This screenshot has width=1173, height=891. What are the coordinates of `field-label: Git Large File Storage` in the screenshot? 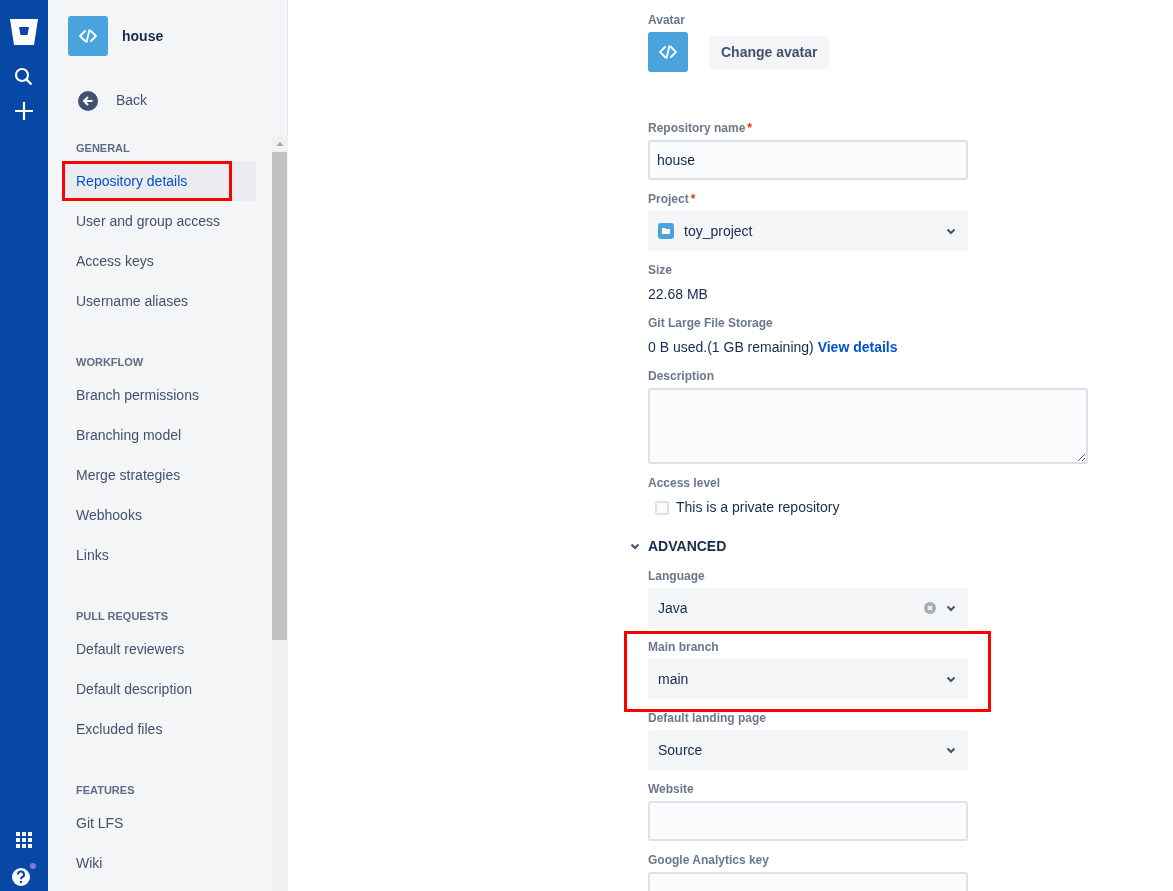 It's located at (711, 323).